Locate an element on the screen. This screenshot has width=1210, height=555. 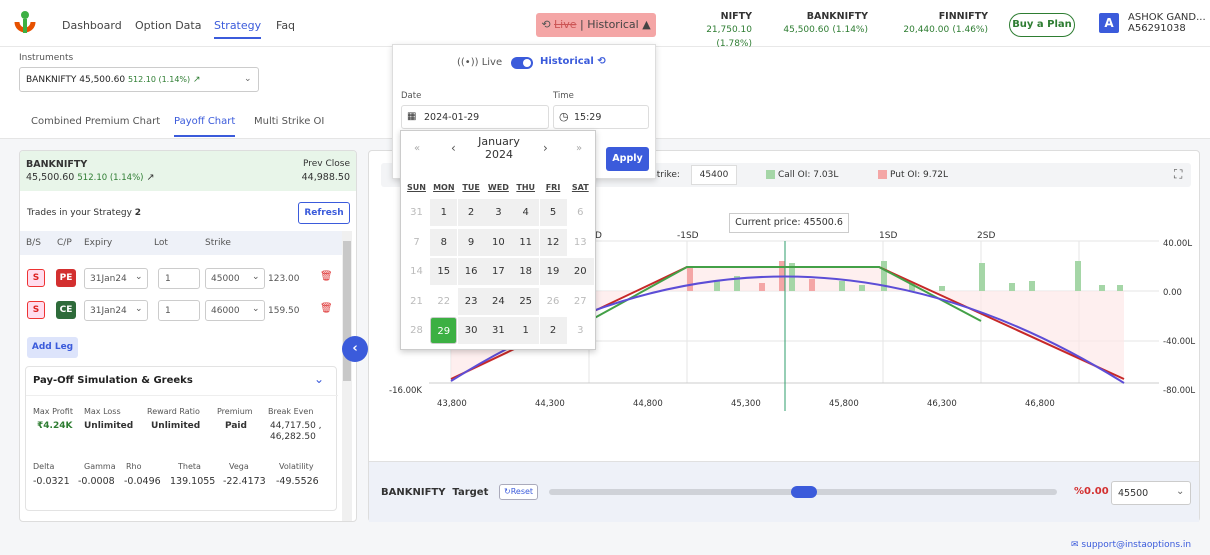
prev-close-value: 44,988.50 is located at coordinates (325, 177).